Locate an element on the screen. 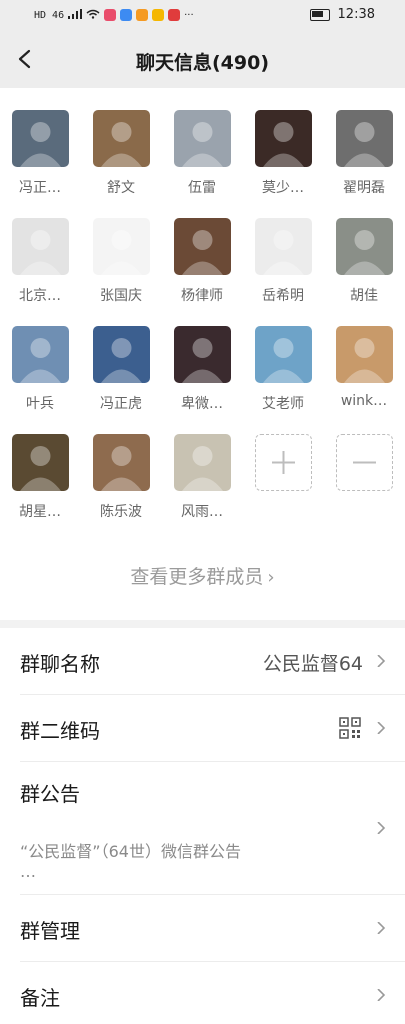  member-item: 舒文 is located at coordinates (121, 153).